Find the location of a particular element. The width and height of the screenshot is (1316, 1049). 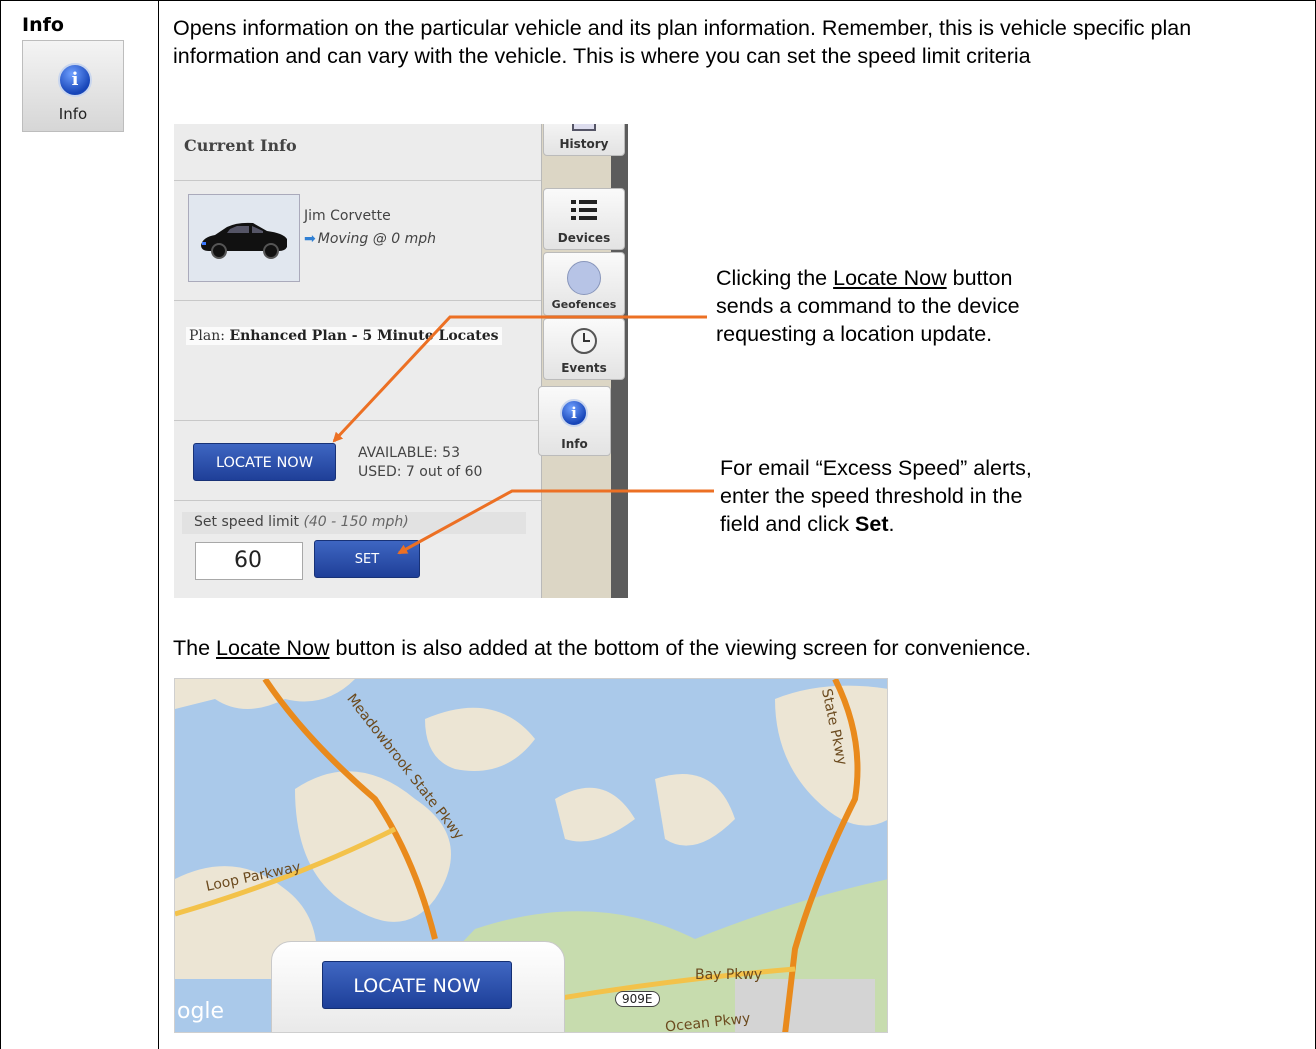

locate-arrow is located at coordinates (519, 379).